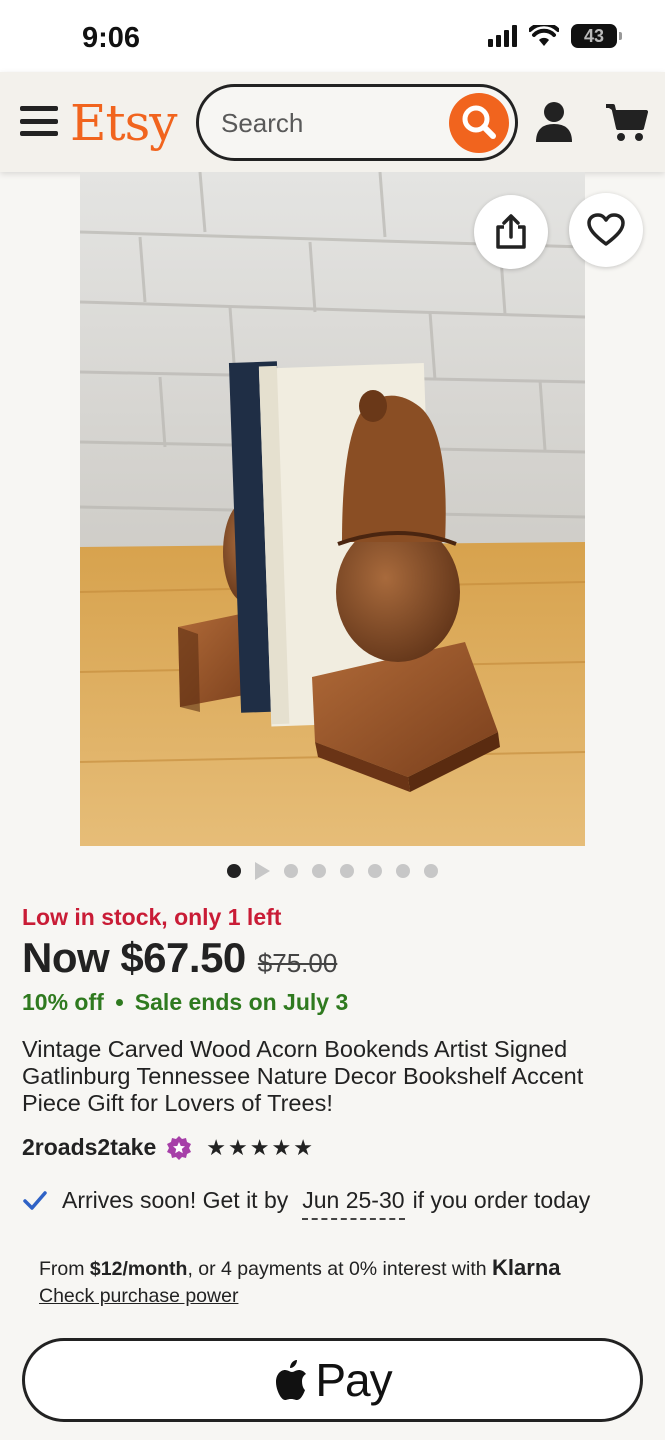 The height and width of the screenshot is (1440, 665). Describe the element at coordinates (332, 871) in the screenshot. I see `gallery-pagination` at that location.